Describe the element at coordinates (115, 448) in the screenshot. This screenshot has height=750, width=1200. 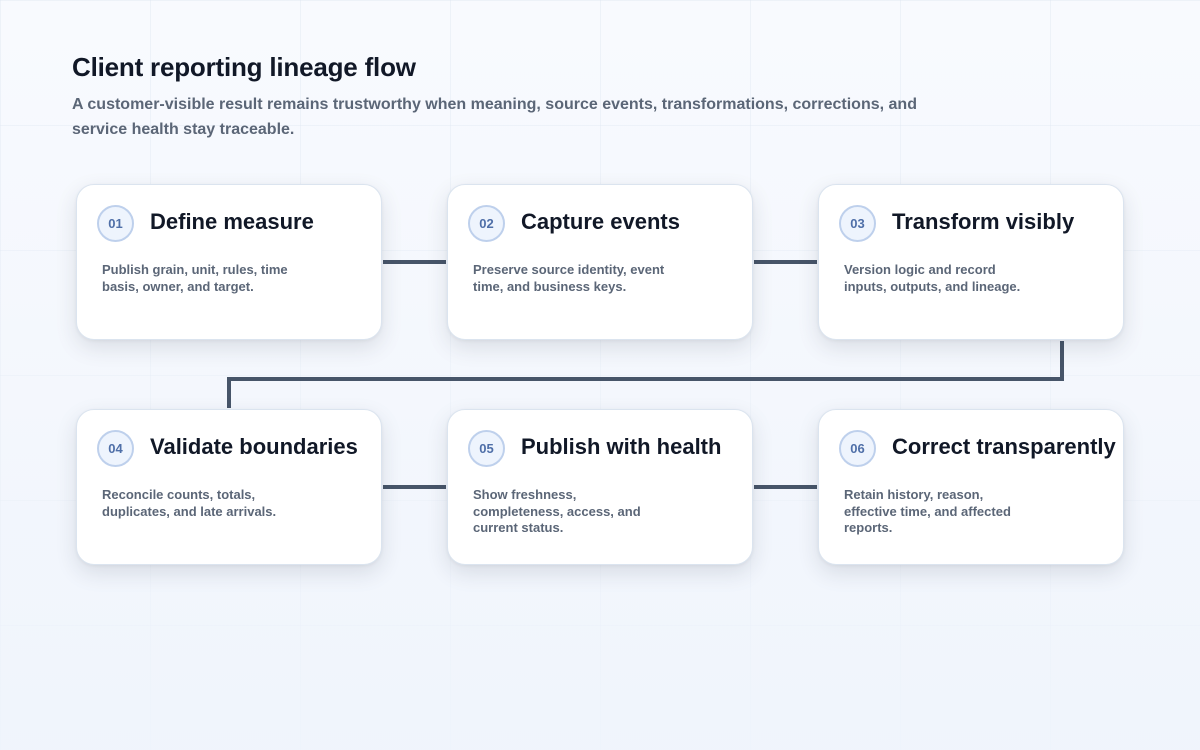
I see `step-number-badge: 04` at that location.